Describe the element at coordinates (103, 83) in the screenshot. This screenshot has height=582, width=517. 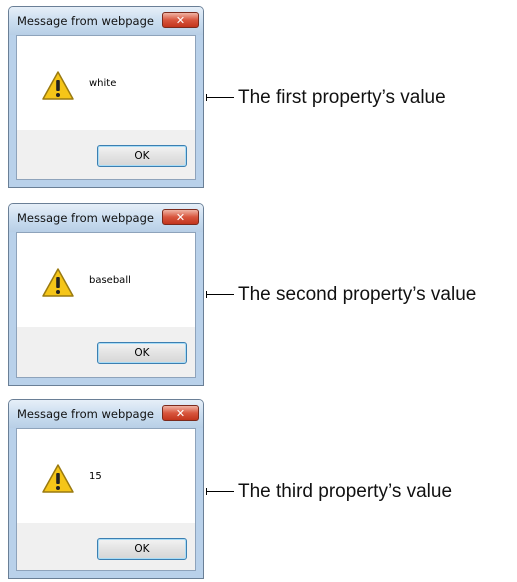
I see `message-text: white` at that location.